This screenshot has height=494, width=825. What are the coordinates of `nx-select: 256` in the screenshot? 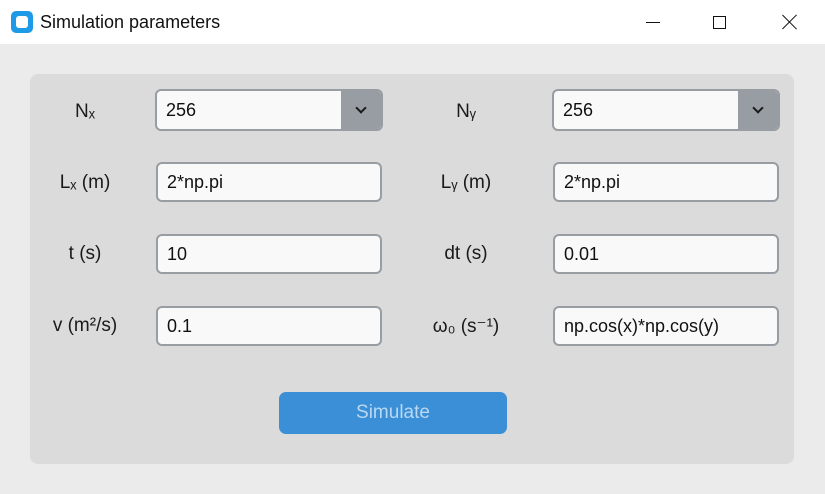 It's located at (269, 110).